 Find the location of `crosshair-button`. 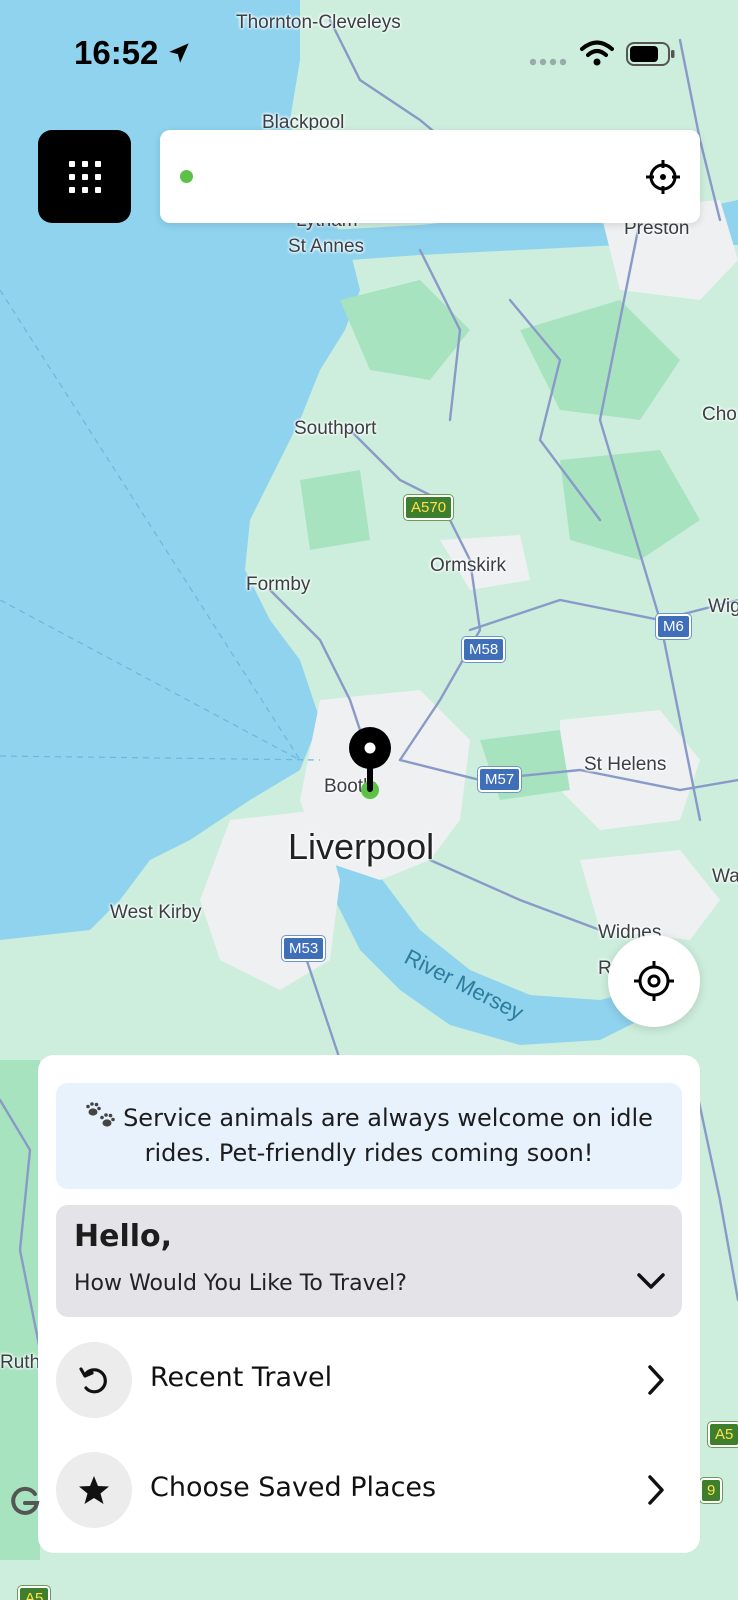

crosshair-button is located at coordinates (663, 177).